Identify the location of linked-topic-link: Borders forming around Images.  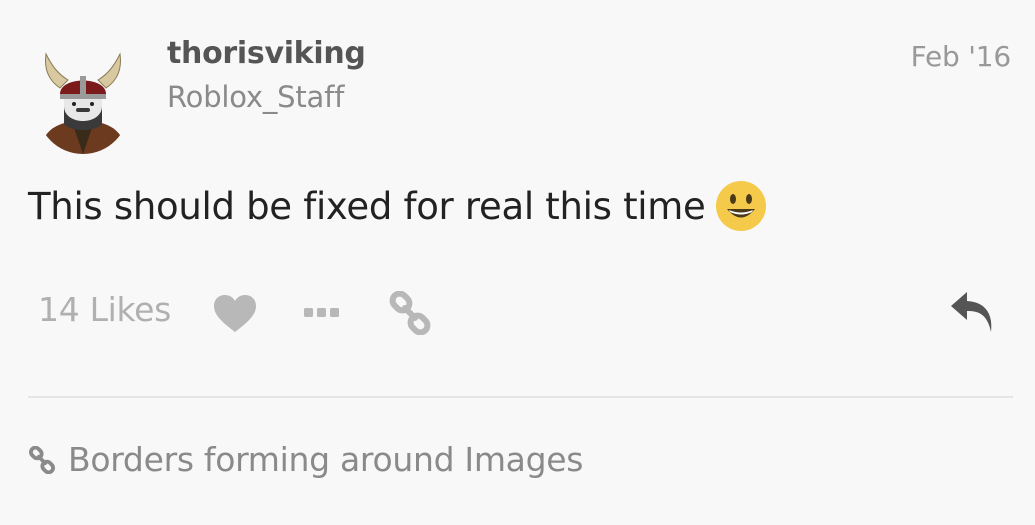
(305, 459).